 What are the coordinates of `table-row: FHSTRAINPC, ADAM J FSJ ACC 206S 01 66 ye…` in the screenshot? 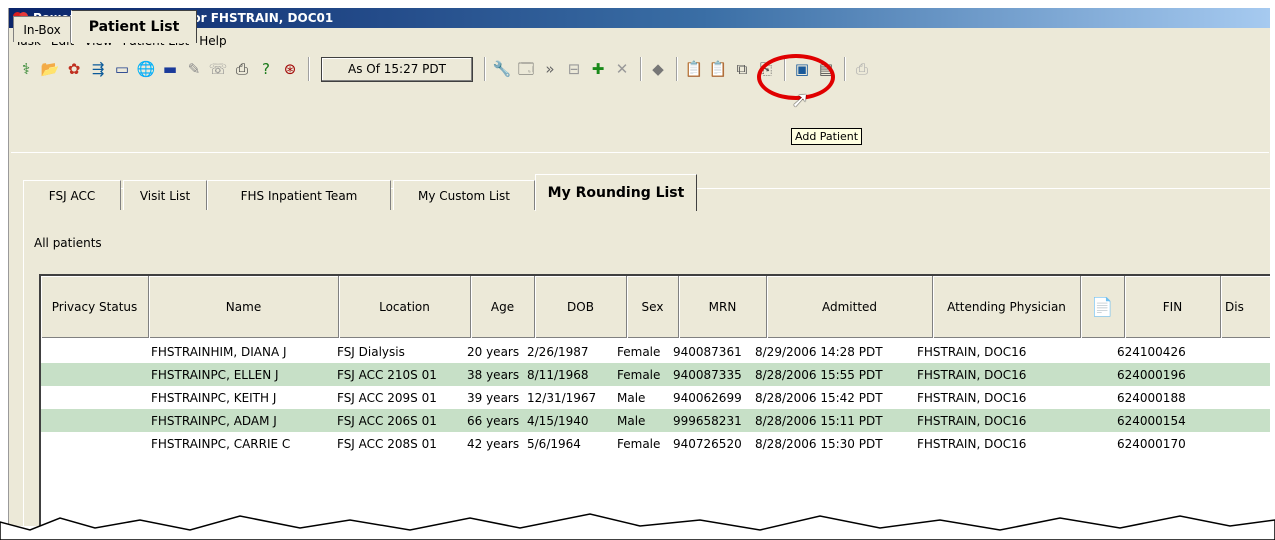 It's located at (655, 420).